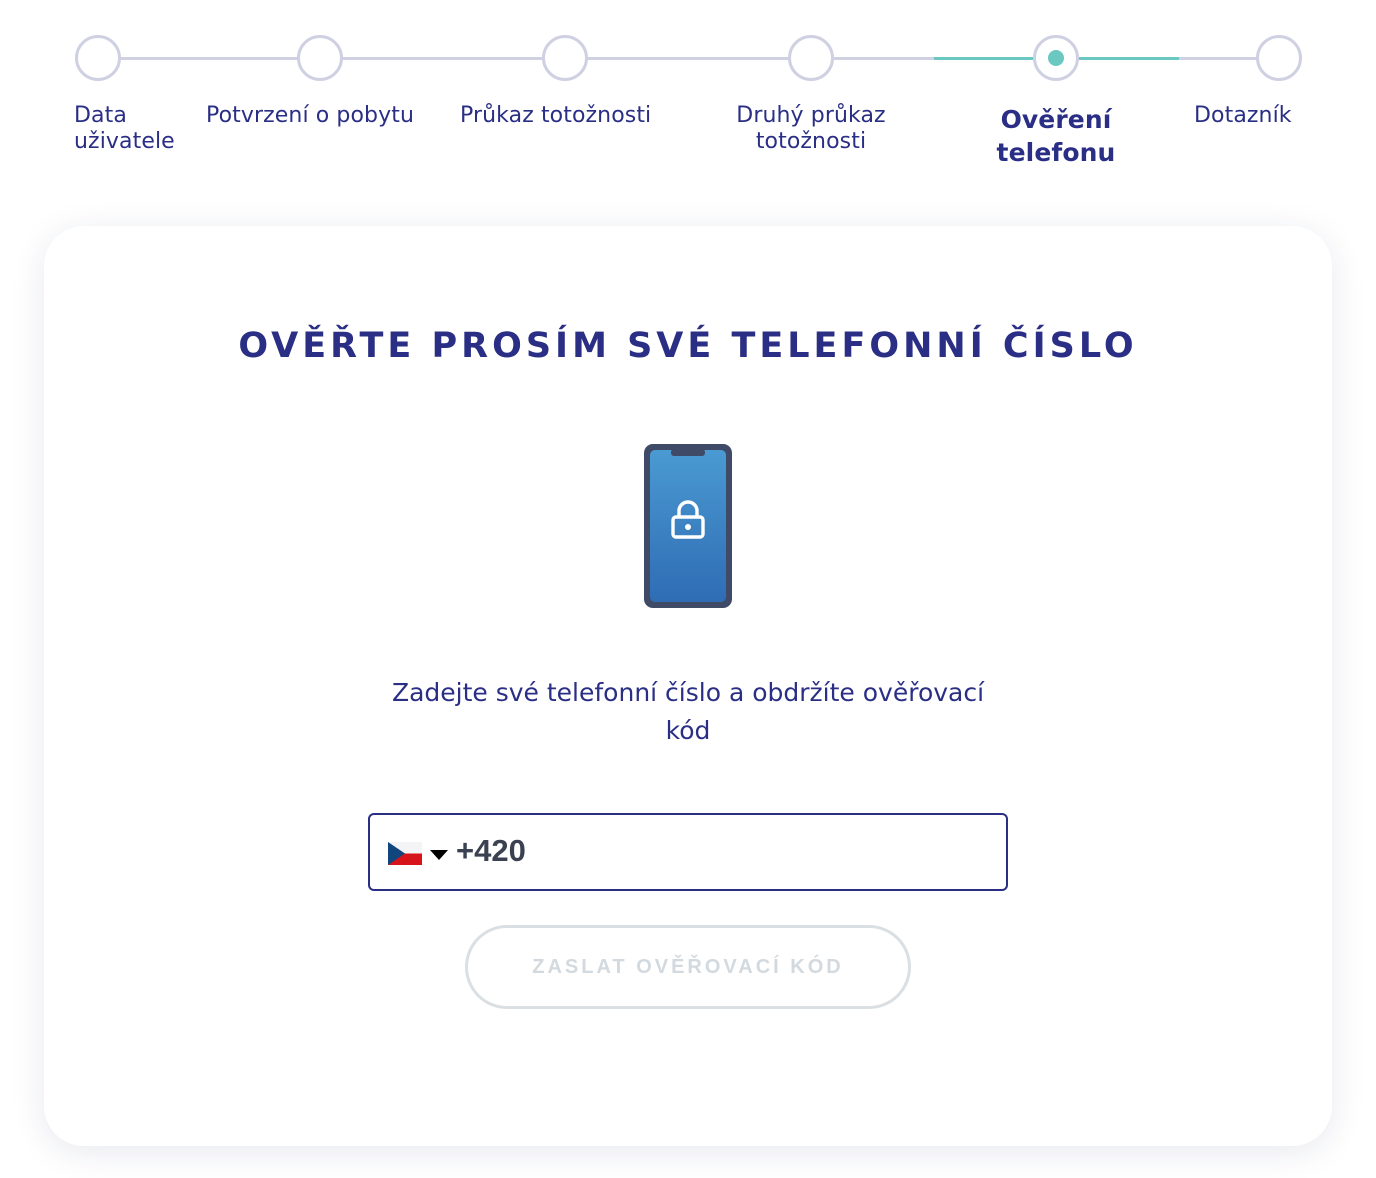 This screenshot has height=1178, width=1376. What do you see at coordinates (1279, 58) in the screenshot?
I see `step-6-circle` at bounding box center [1279, 58].